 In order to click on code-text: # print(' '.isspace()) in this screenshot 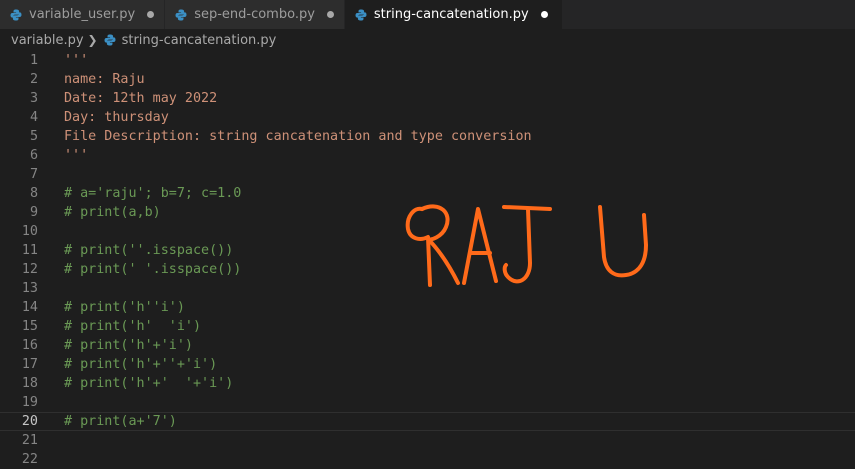, I will do `click(153, 269)`.